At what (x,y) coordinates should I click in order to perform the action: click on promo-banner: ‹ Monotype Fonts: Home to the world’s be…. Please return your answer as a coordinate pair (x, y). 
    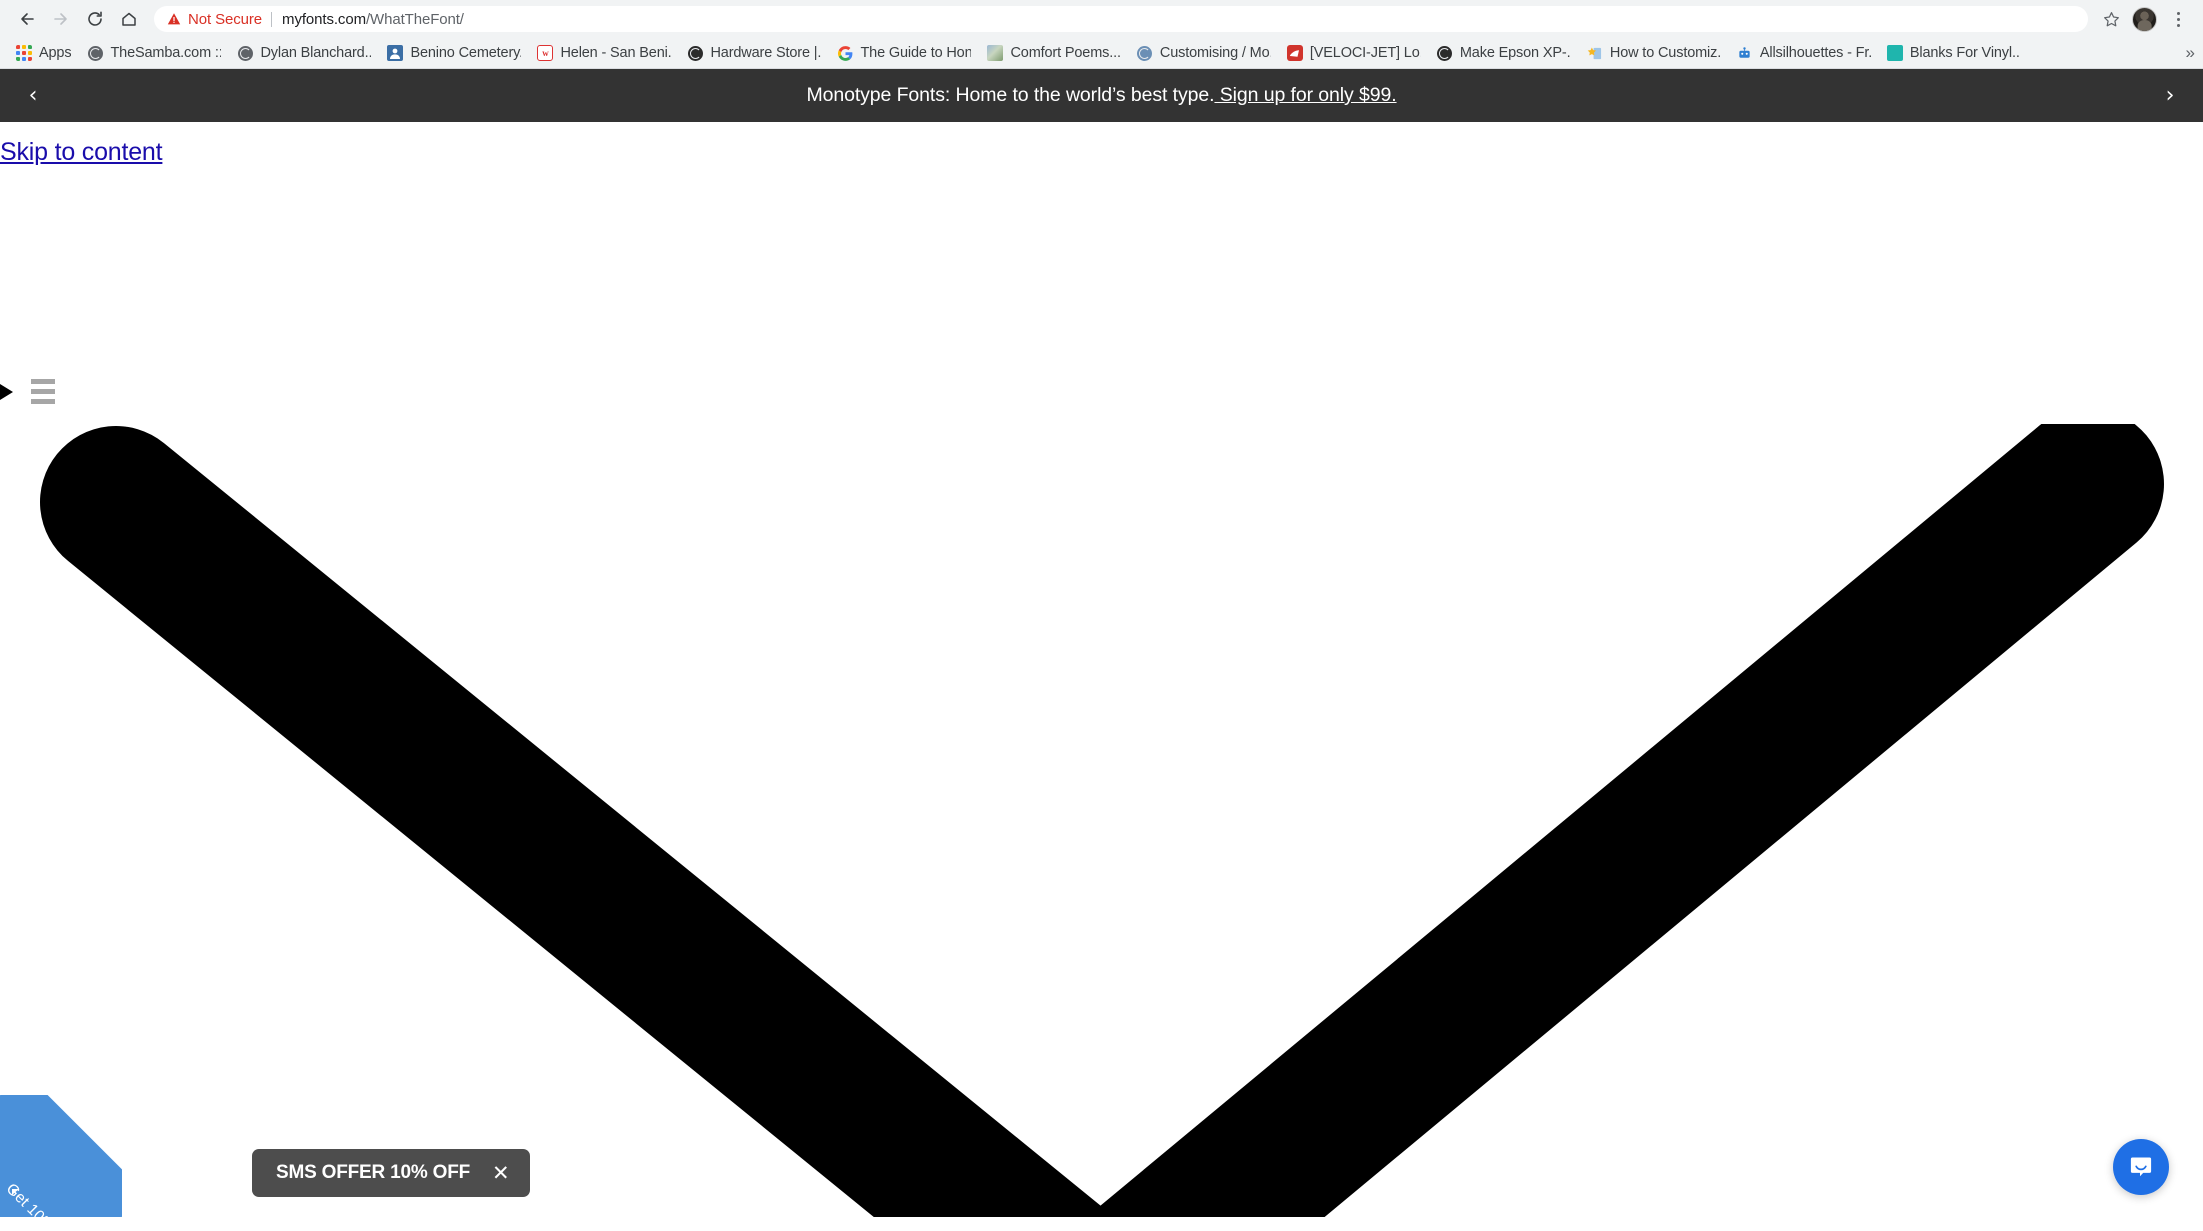
    Looking at the image, I should click on (1101, 95).